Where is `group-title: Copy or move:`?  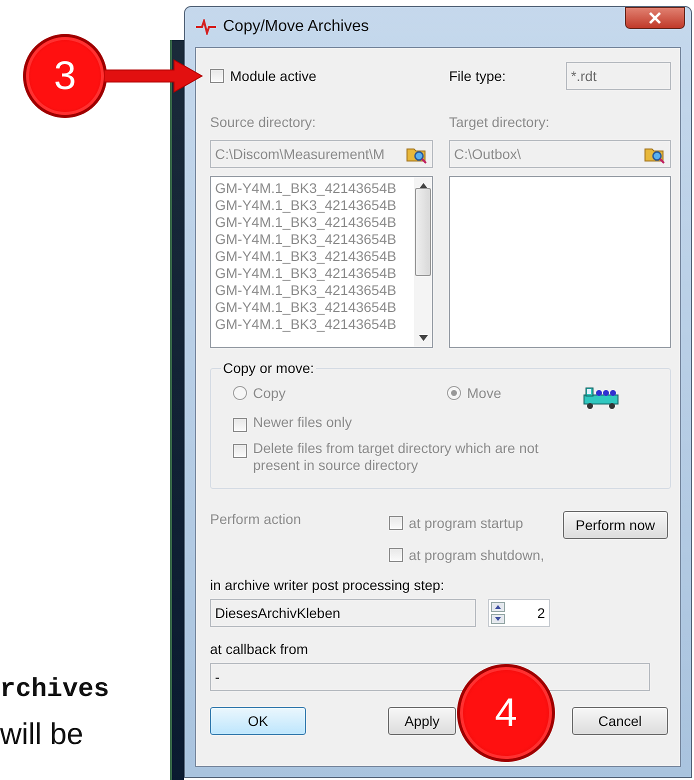 group-title: Copy or move: is located at coordinates (269, 368).